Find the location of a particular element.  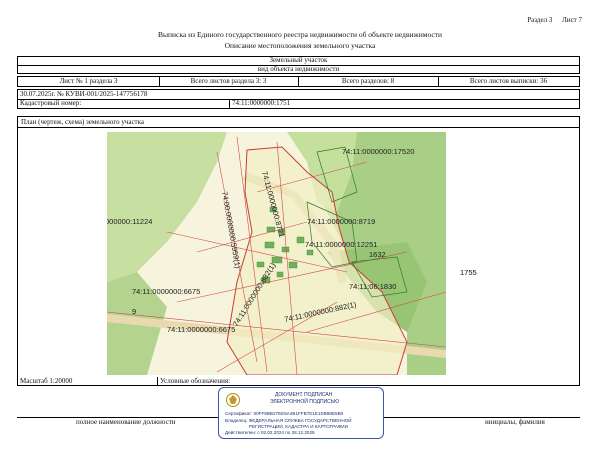

map-label-1: 74:11:0000000:17520 is located at coordinates (378, 151).